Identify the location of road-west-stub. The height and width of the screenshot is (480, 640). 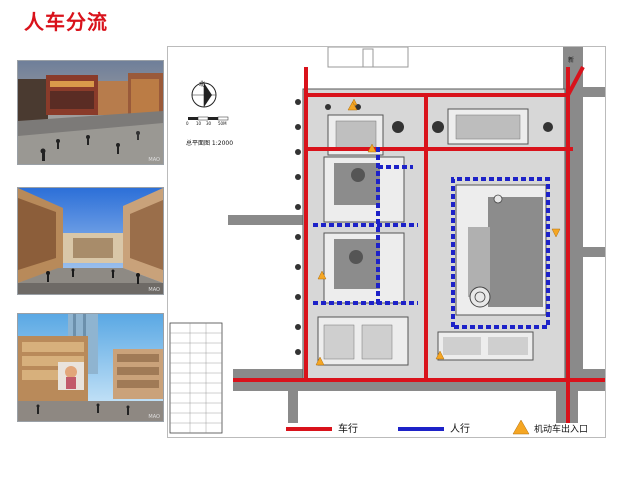
(268, 220).